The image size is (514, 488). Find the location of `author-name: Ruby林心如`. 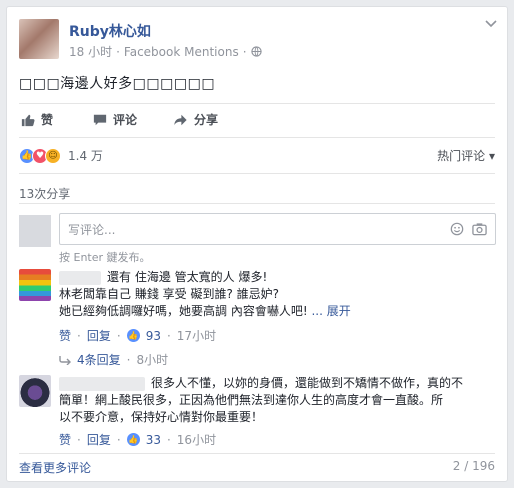

author-name: Ruby林心如 is located at coordinates (110, 31).